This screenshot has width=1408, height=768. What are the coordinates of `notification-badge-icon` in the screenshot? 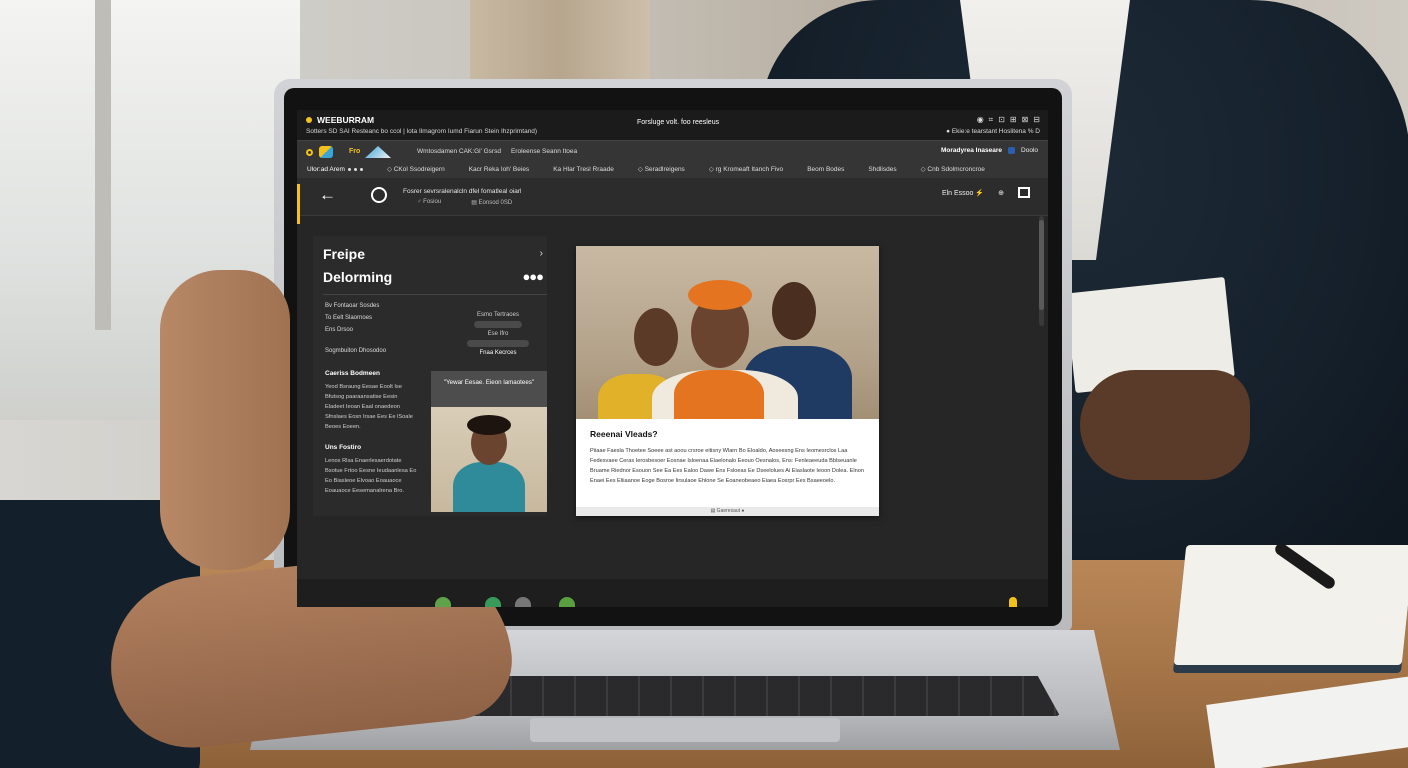 It's located at (1012, 150).